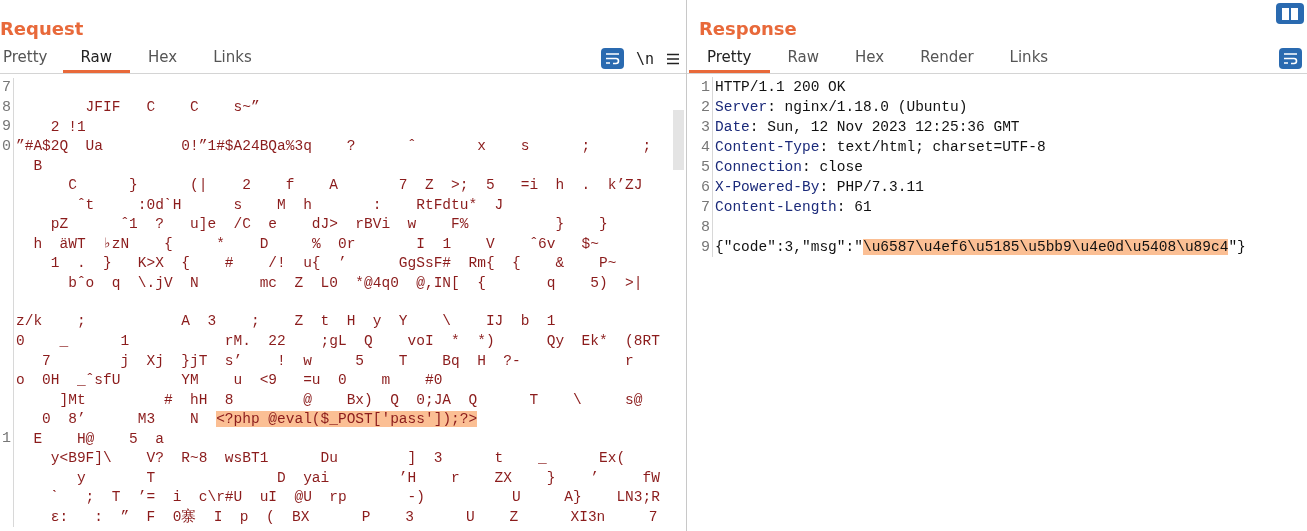 This screenshot has width=1307, height=531. What do you see at coordinates (337, 458) in the screenshot?
I see `code-line: y<B9F]\ V? R~8 wsBT1 Du ] 3 t _ Ex(` at bounding box center [337, 458].